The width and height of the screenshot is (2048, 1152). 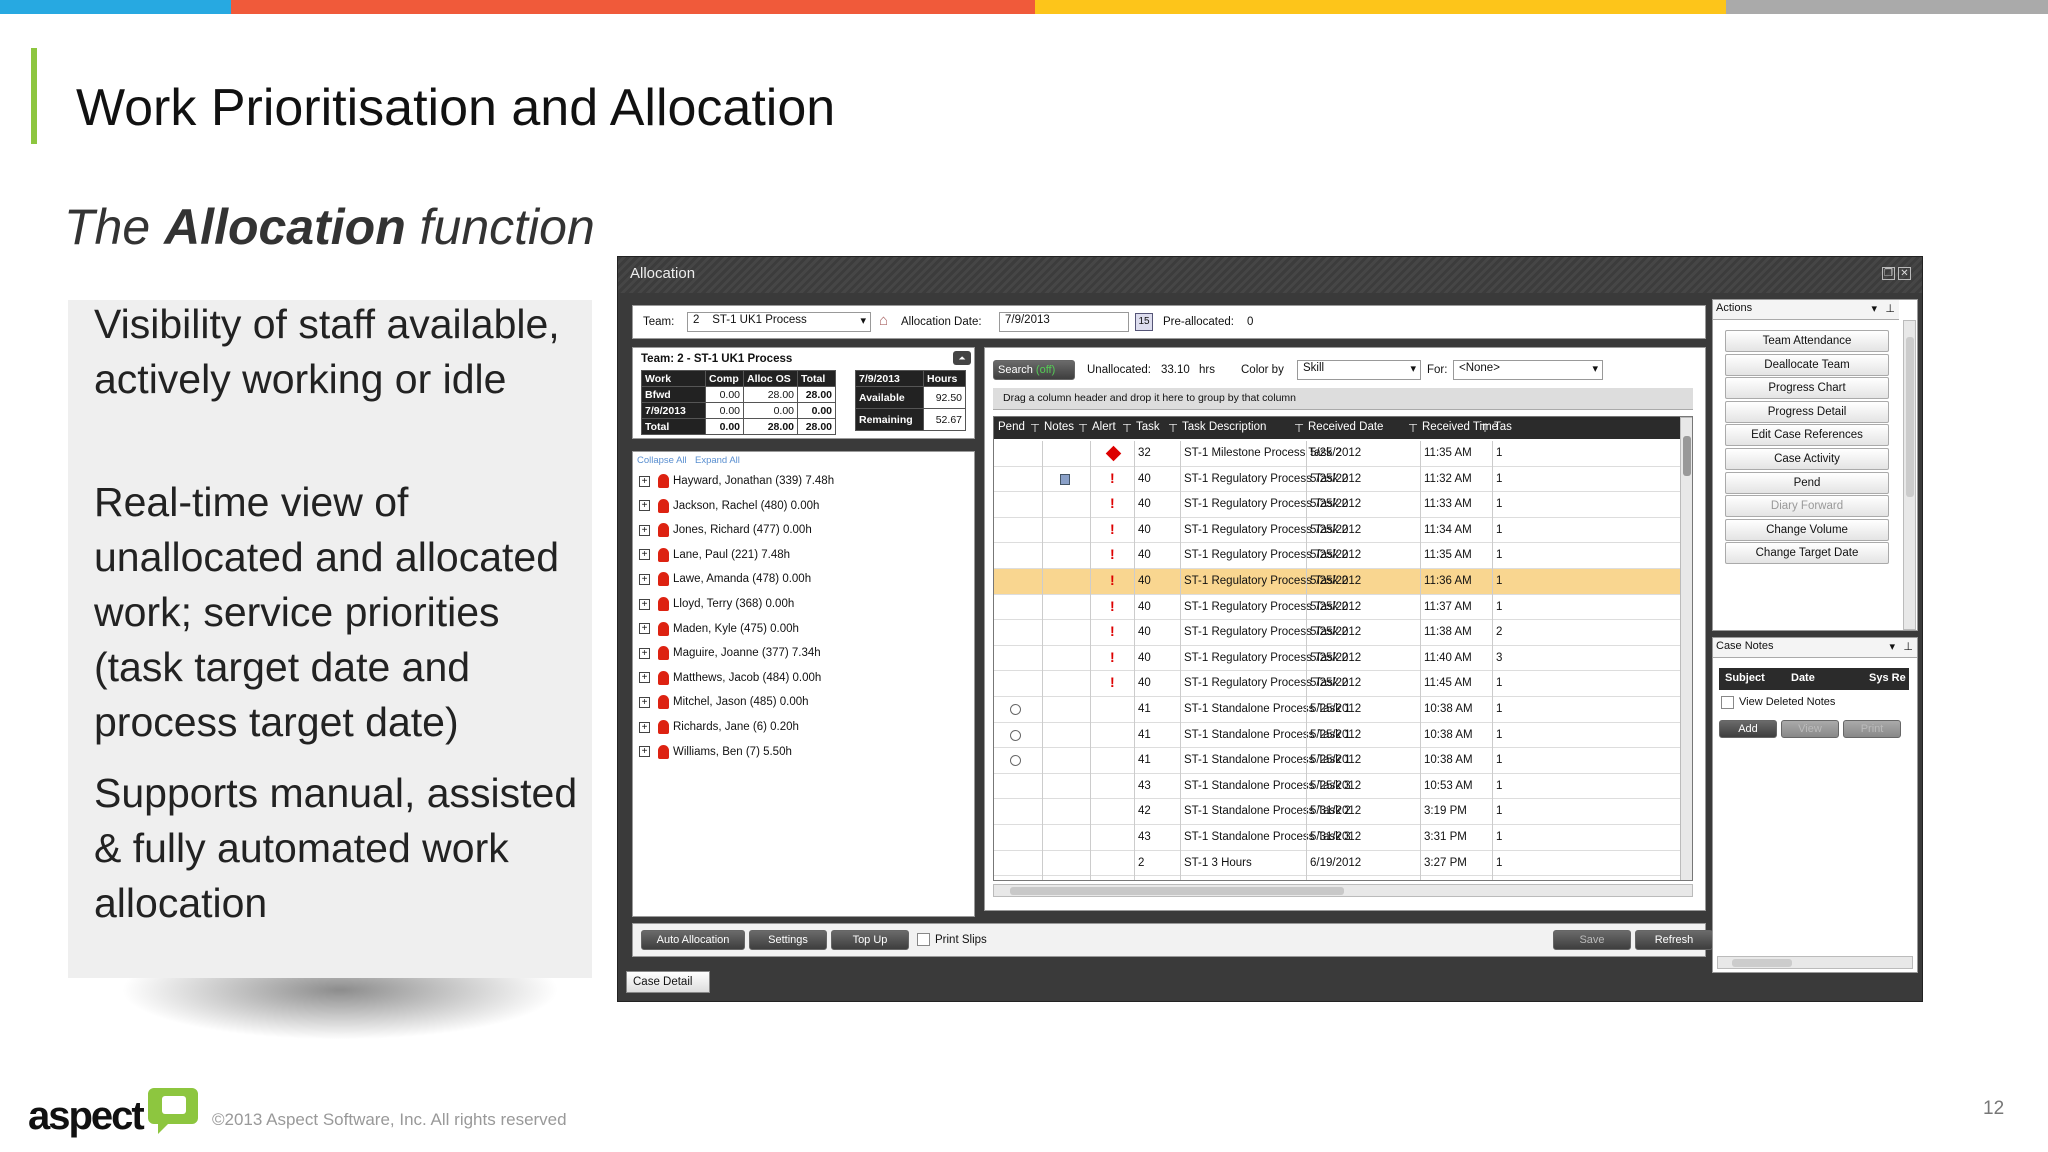 I want to click on actions-scrollbar, so click(x=1909, y=475).